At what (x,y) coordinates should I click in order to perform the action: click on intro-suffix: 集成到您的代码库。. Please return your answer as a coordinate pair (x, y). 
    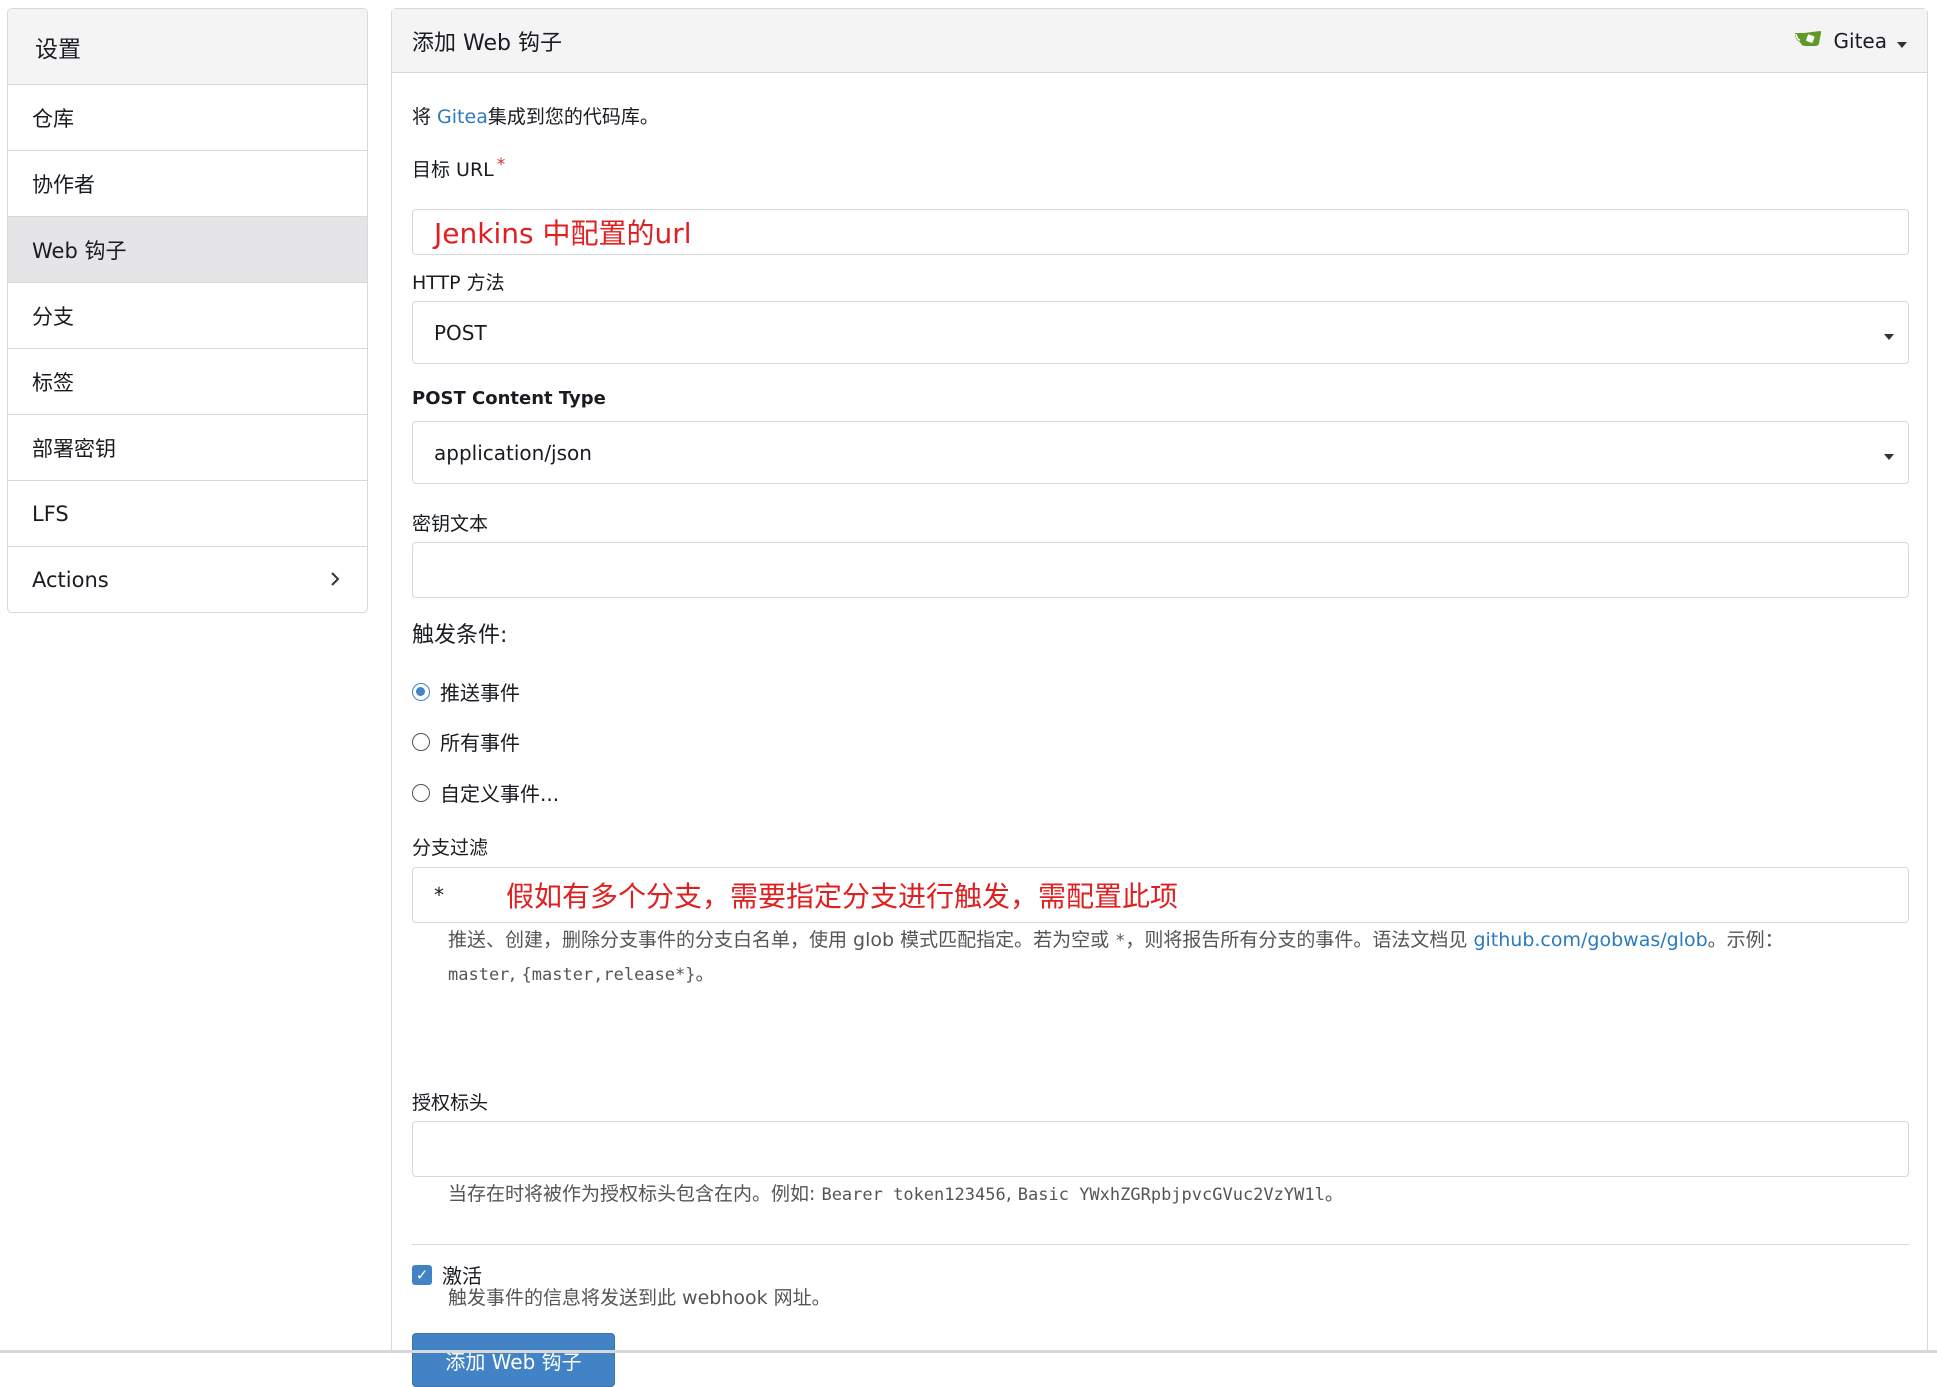
    Looking at the image, I should click on (573, 117).